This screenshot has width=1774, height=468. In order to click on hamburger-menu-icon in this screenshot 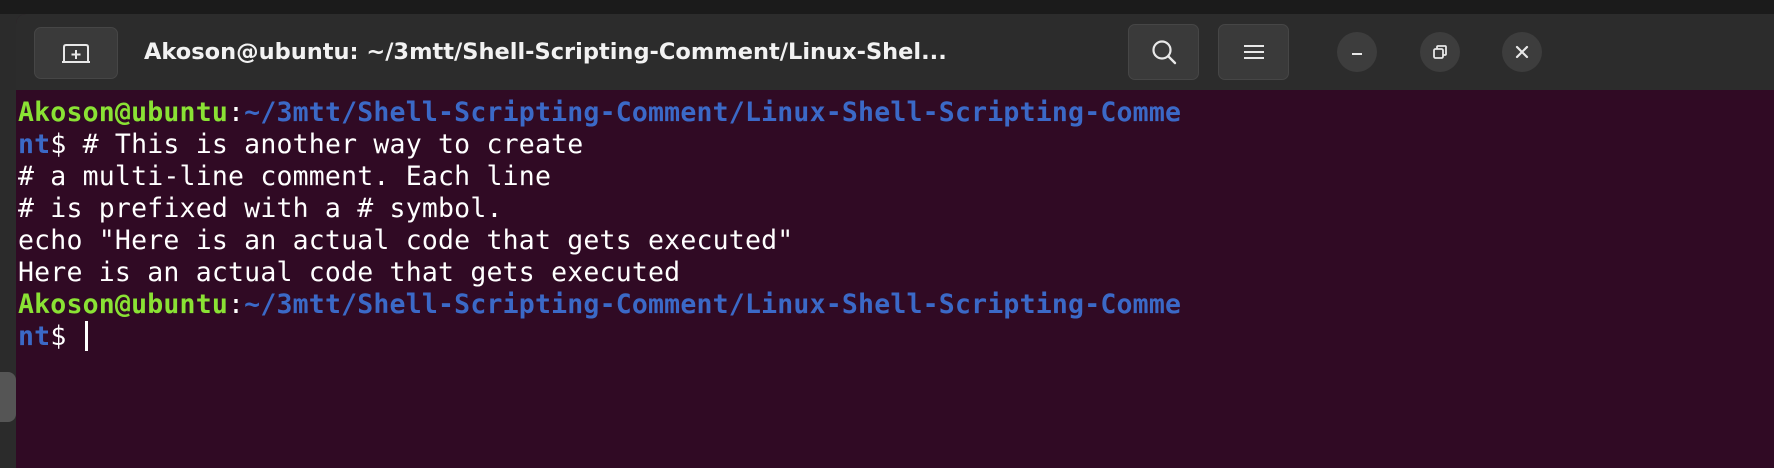, I will do `click(1253, 52)`.